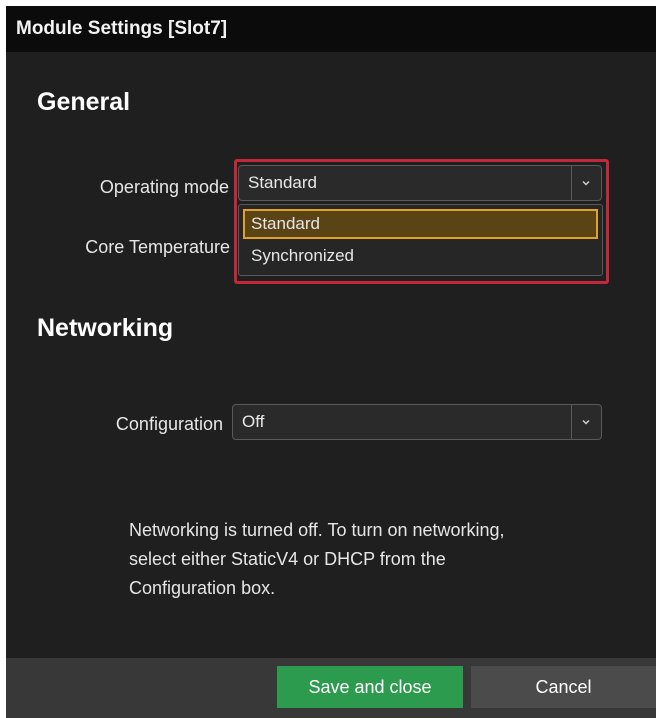 This screenshot has width=656, height=718. I want to click on info-line: select either StaticV4 or DHCP from the, so click(287, 559).